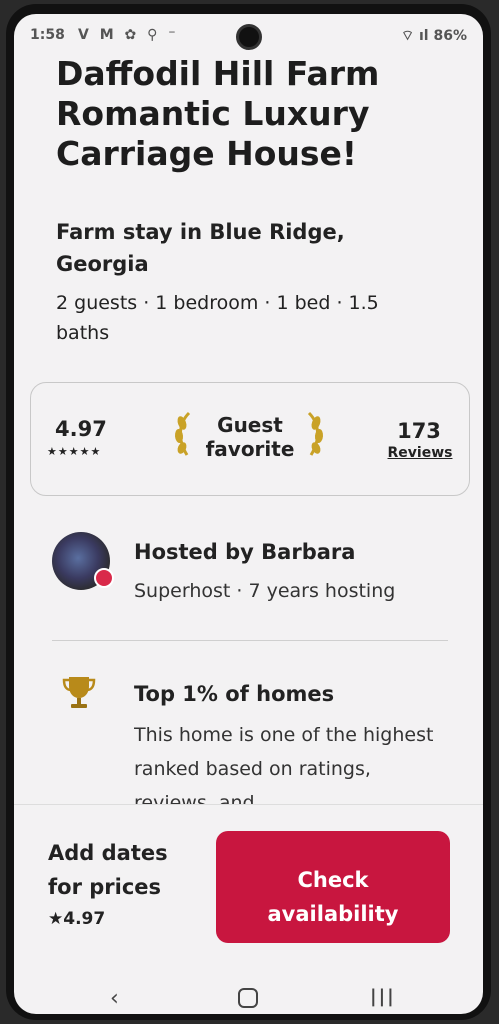 The width and height of the screenshot is (499, 1024). I want to click on check-availability-button: Check availability, so click(333, 887).